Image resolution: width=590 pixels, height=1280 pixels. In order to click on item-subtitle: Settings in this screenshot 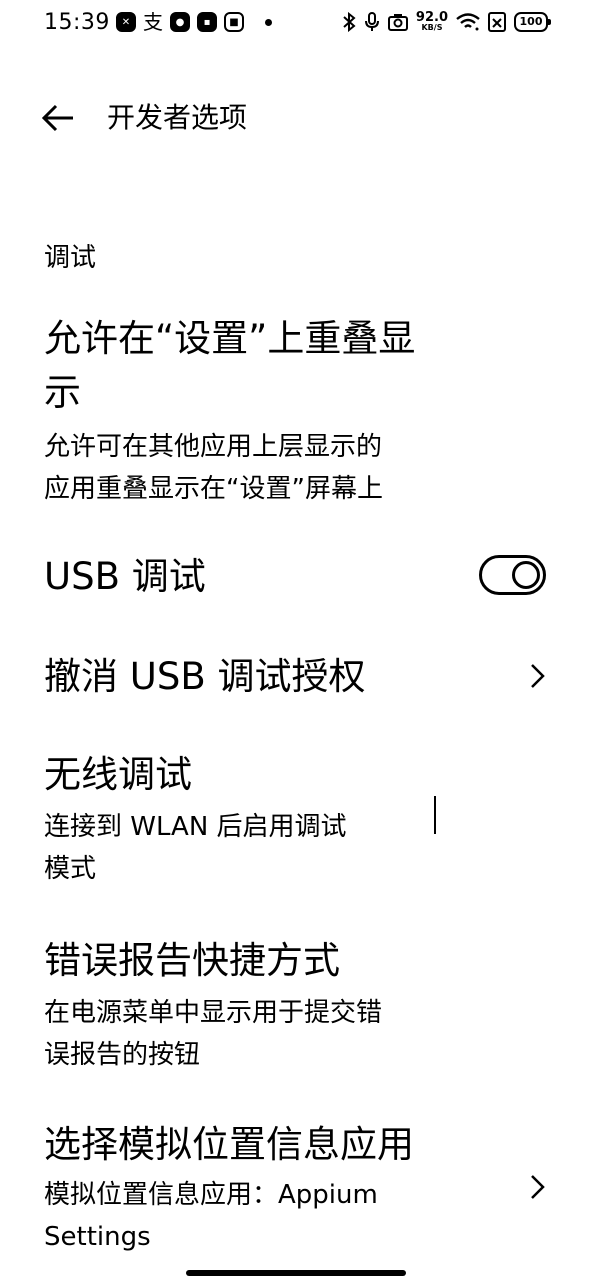, I will do `click(97, 1237)`.